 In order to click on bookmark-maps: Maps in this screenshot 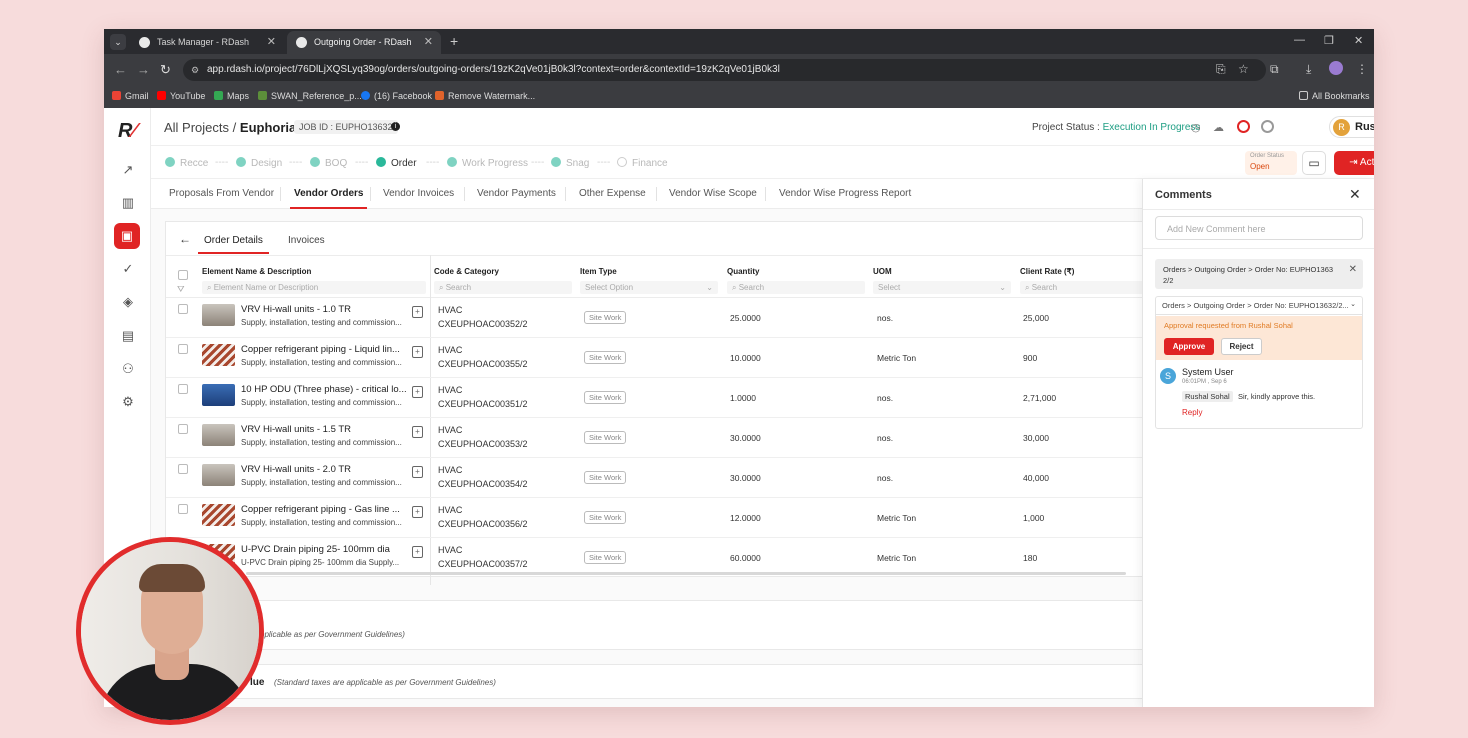, I will do `click(231, 96)`.